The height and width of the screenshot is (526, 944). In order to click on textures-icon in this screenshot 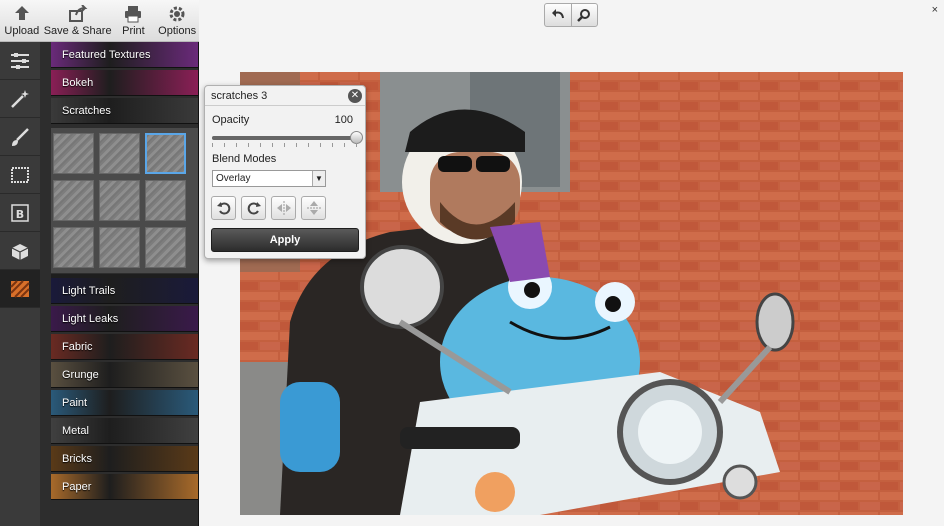, I will do `click(20, 288)`.